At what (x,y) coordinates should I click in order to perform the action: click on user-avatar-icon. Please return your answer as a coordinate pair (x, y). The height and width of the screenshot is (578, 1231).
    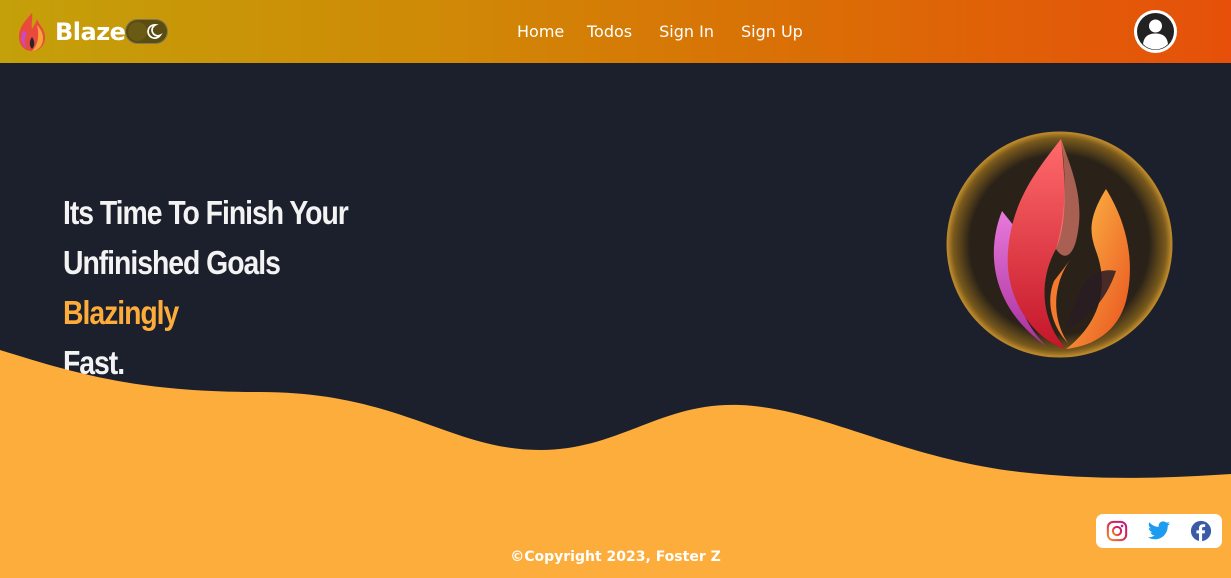
    Looking at the image, I should click on (1155, 31).